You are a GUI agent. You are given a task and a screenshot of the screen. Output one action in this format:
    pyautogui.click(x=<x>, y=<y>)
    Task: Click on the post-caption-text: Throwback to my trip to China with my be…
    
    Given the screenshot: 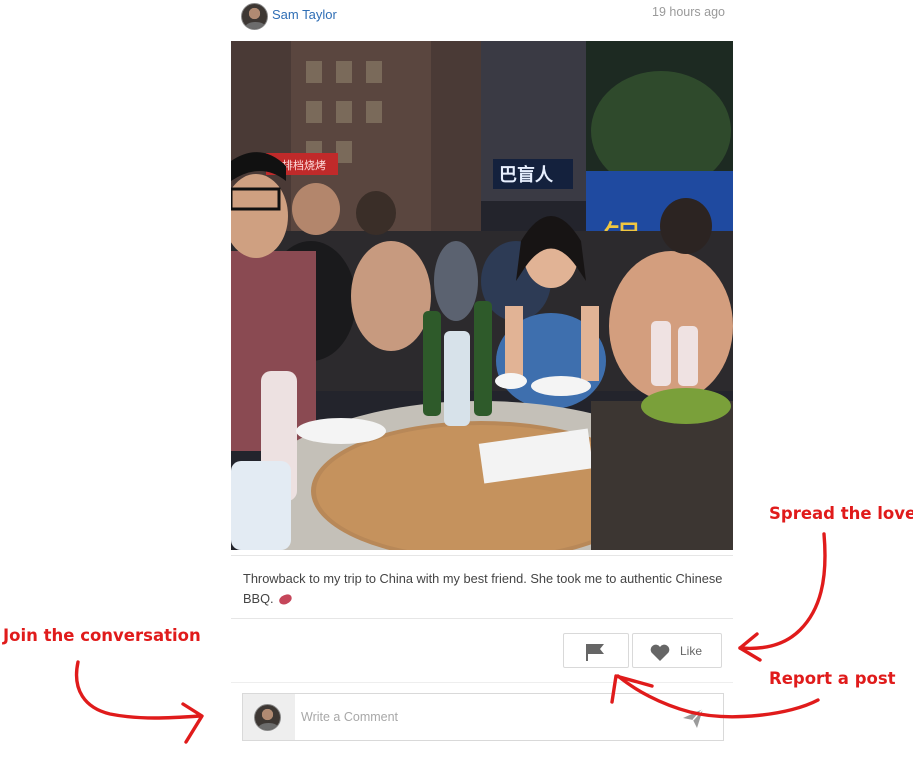 What is the action you would take?
    pyautogui.click(x=483, y=588)
    